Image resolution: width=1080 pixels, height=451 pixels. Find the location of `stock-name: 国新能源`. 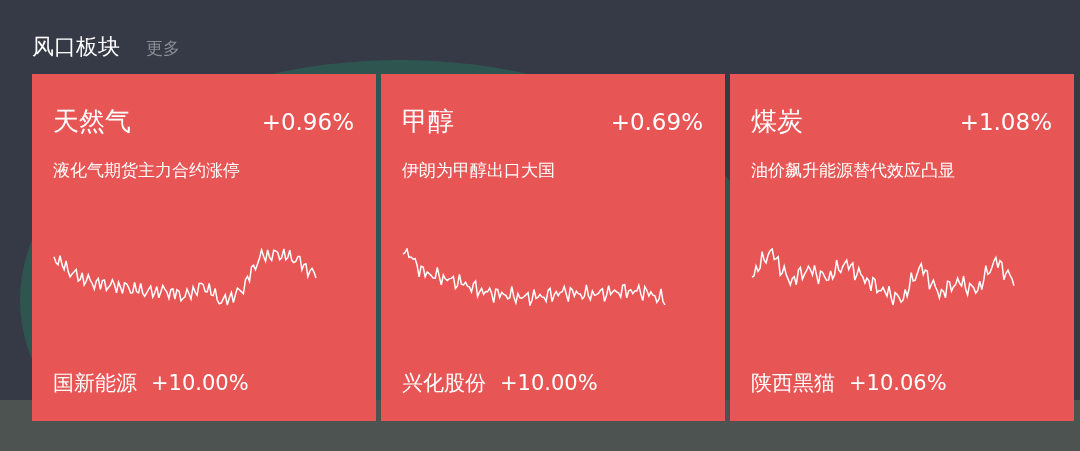

stock-name: 国新能源 is located at coordinates (95, 383).